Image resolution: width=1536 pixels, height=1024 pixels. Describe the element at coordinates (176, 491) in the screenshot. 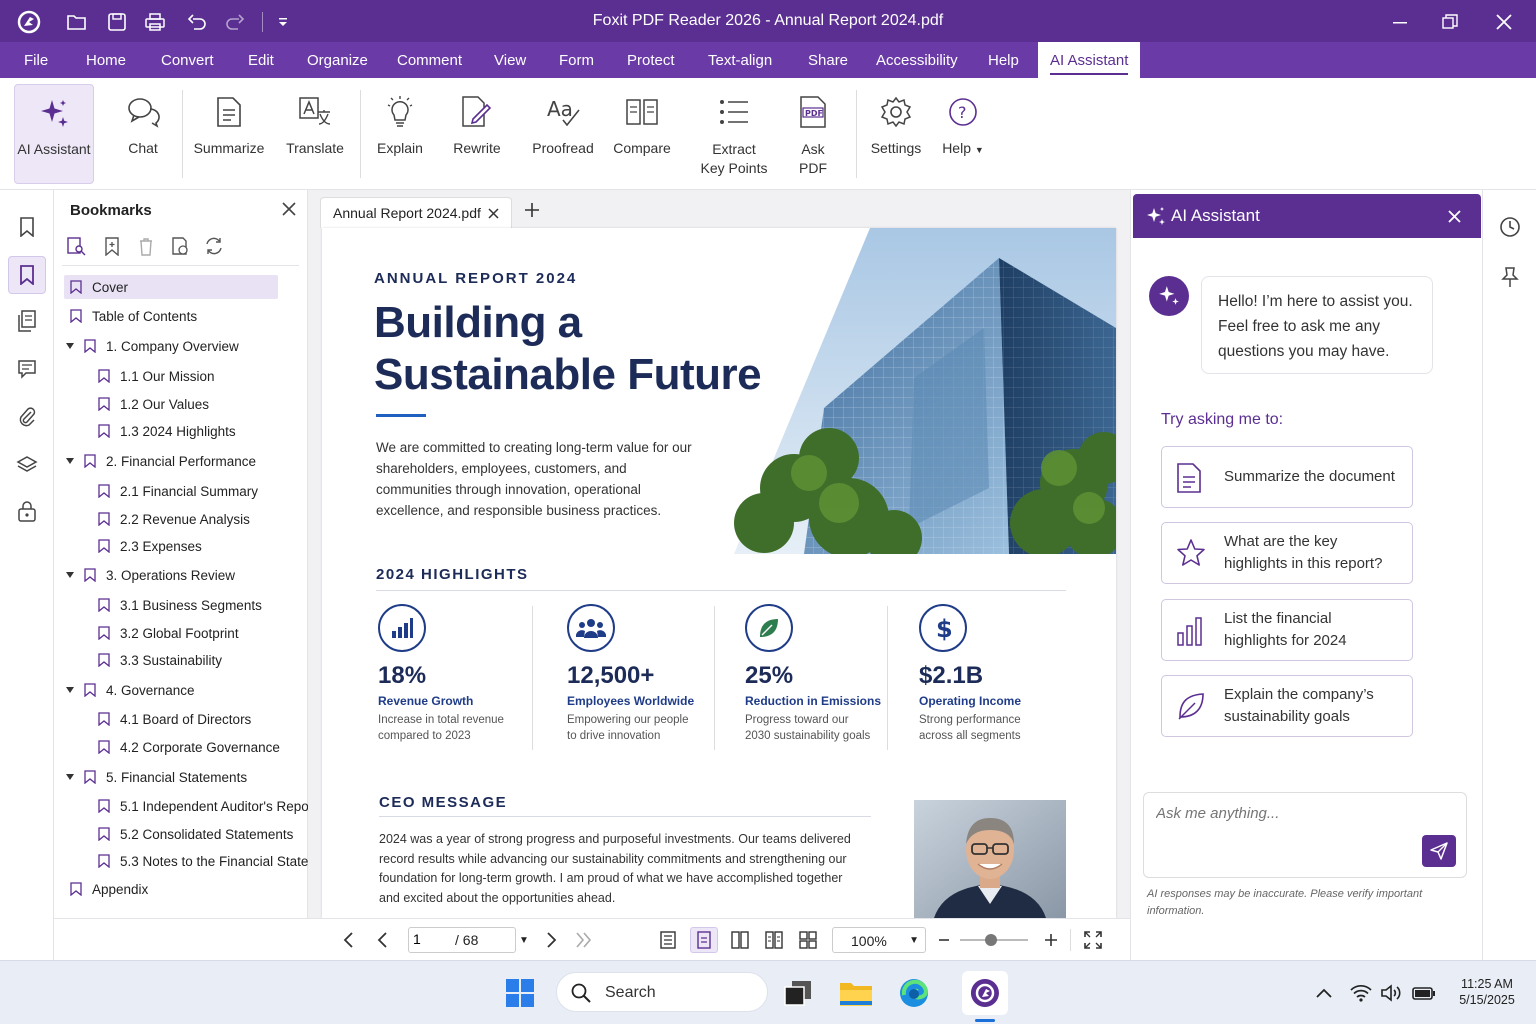

I see `bookmark-item: 2.1 Financial Summary` at that location.